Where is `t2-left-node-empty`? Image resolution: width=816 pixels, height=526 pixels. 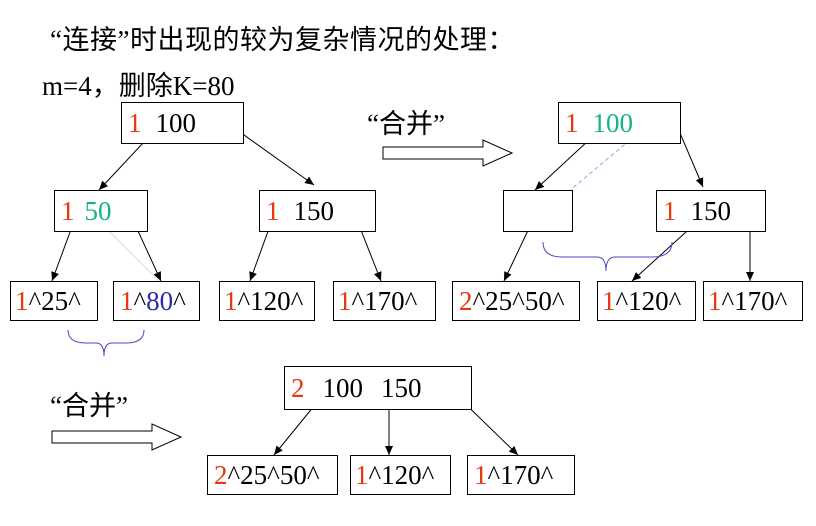 t2-left-node-empty is located at coordinates (538, 211).